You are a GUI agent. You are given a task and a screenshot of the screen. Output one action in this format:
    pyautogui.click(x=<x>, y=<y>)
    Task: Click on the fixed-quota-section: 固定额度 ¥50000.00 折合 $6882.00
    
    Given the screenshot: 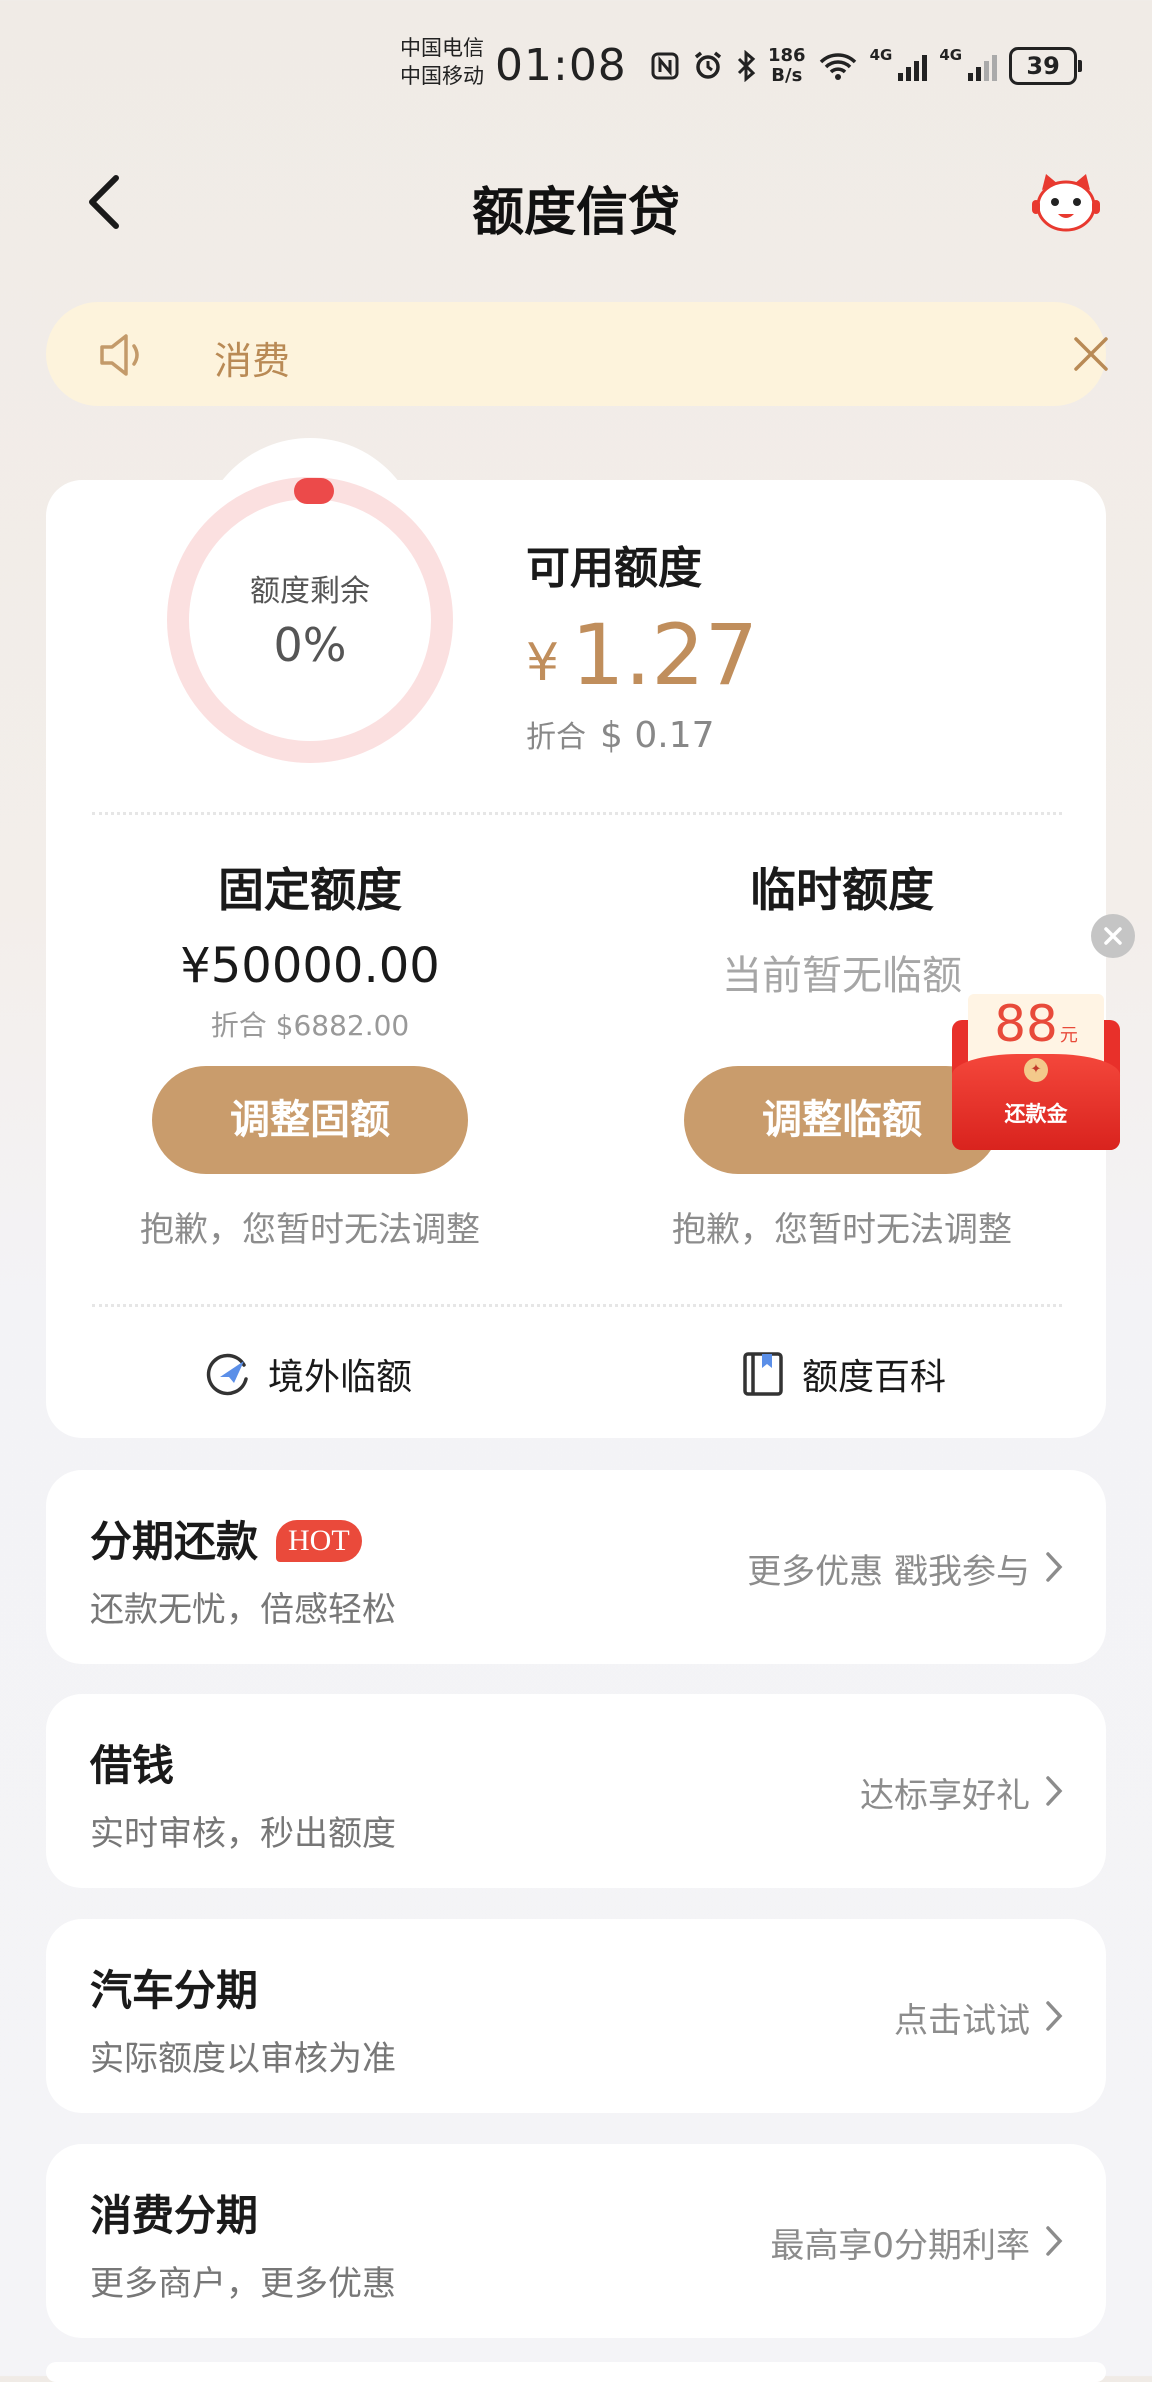 What is the action you would take?
    pyautogui.click(x=310, y=952)
    